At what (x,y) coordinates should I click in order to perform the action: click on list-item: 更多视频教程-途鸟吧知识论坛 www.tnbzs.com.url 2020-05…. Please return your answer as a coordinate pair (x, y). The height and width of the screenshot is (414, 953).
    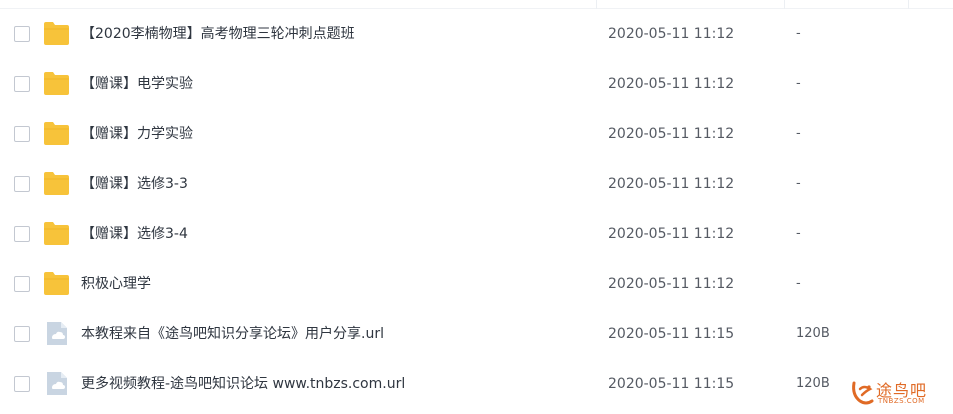
    Looking at the image, I should click on (476, 384).